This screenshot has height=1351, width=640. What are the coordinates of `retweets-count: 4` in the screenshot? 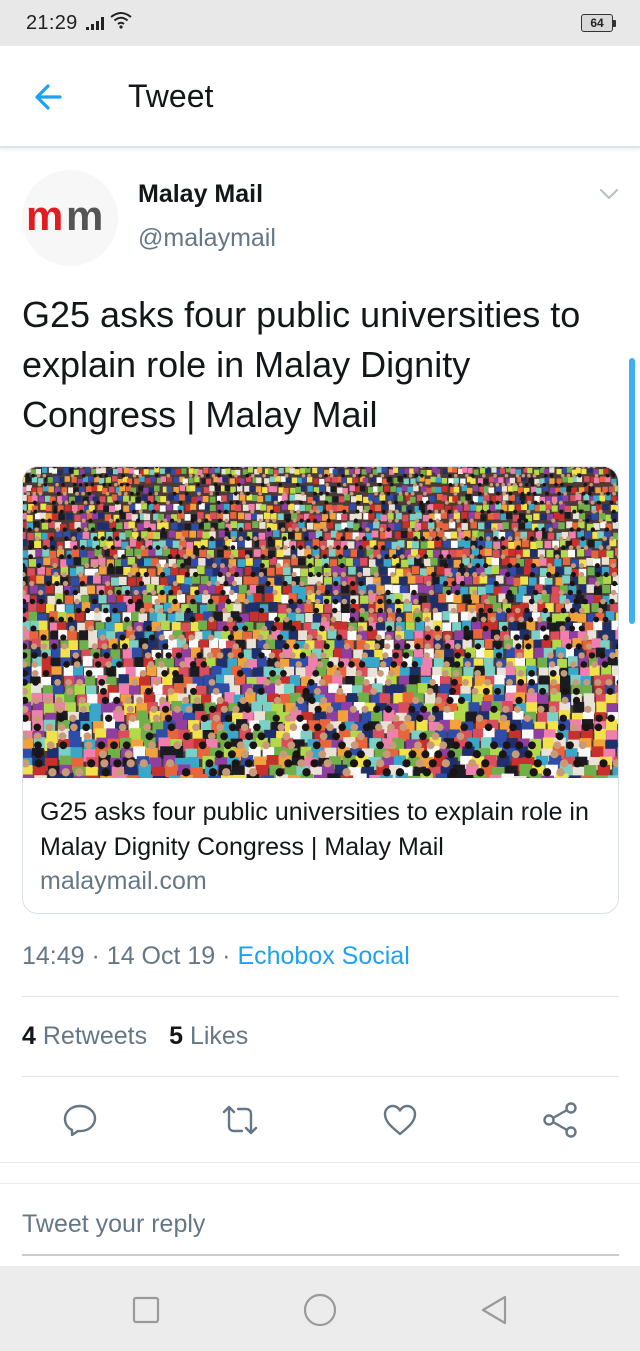 It's located at (29, 1036).